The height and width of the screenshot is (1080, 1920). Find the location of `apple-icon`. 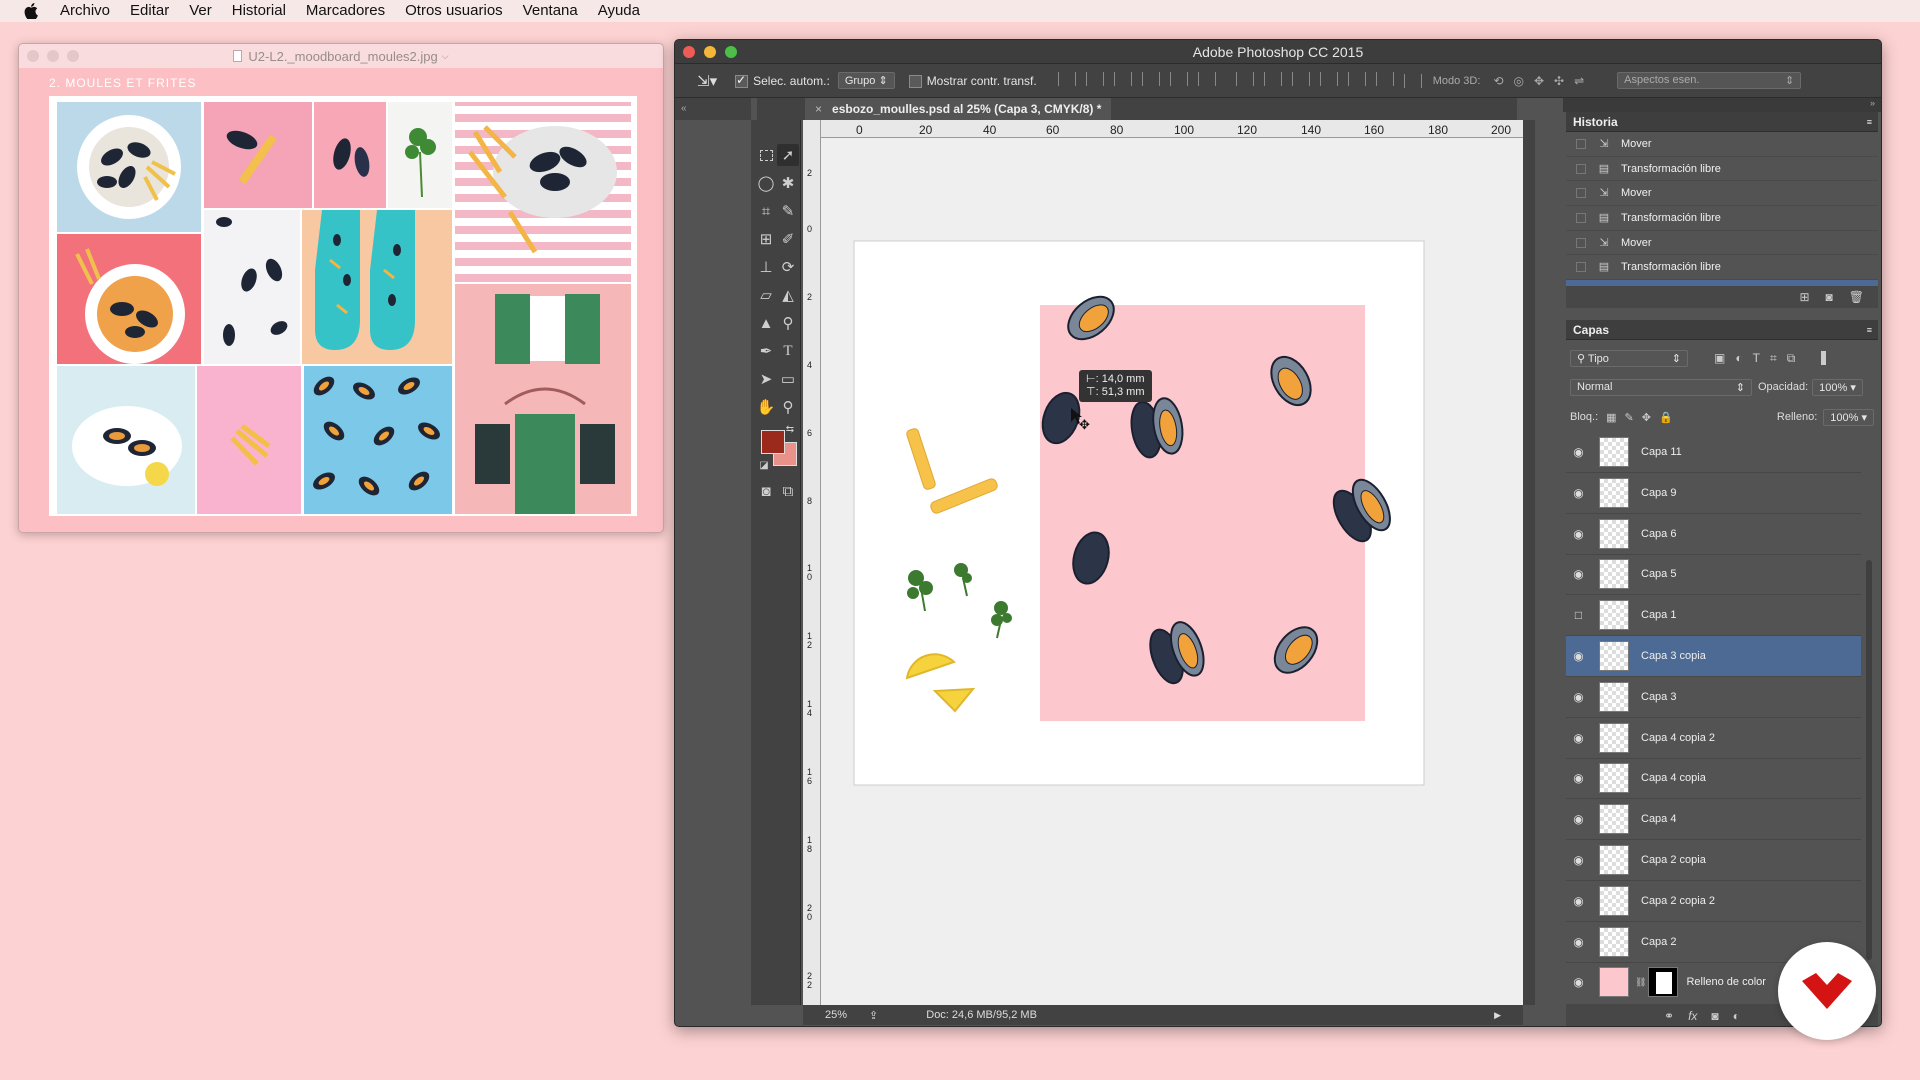

apple-icon is located at coordinates (31, 11).